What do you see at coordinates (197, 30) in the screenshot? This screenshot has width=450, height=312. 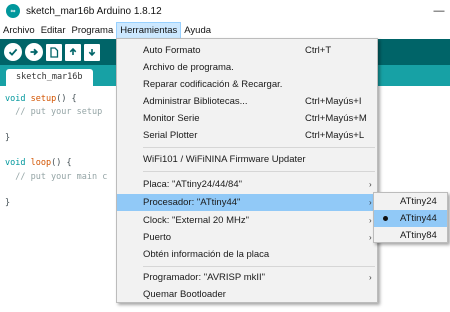 I see `menu-ayuda: Ayuda` at bounding box center [197, 30].